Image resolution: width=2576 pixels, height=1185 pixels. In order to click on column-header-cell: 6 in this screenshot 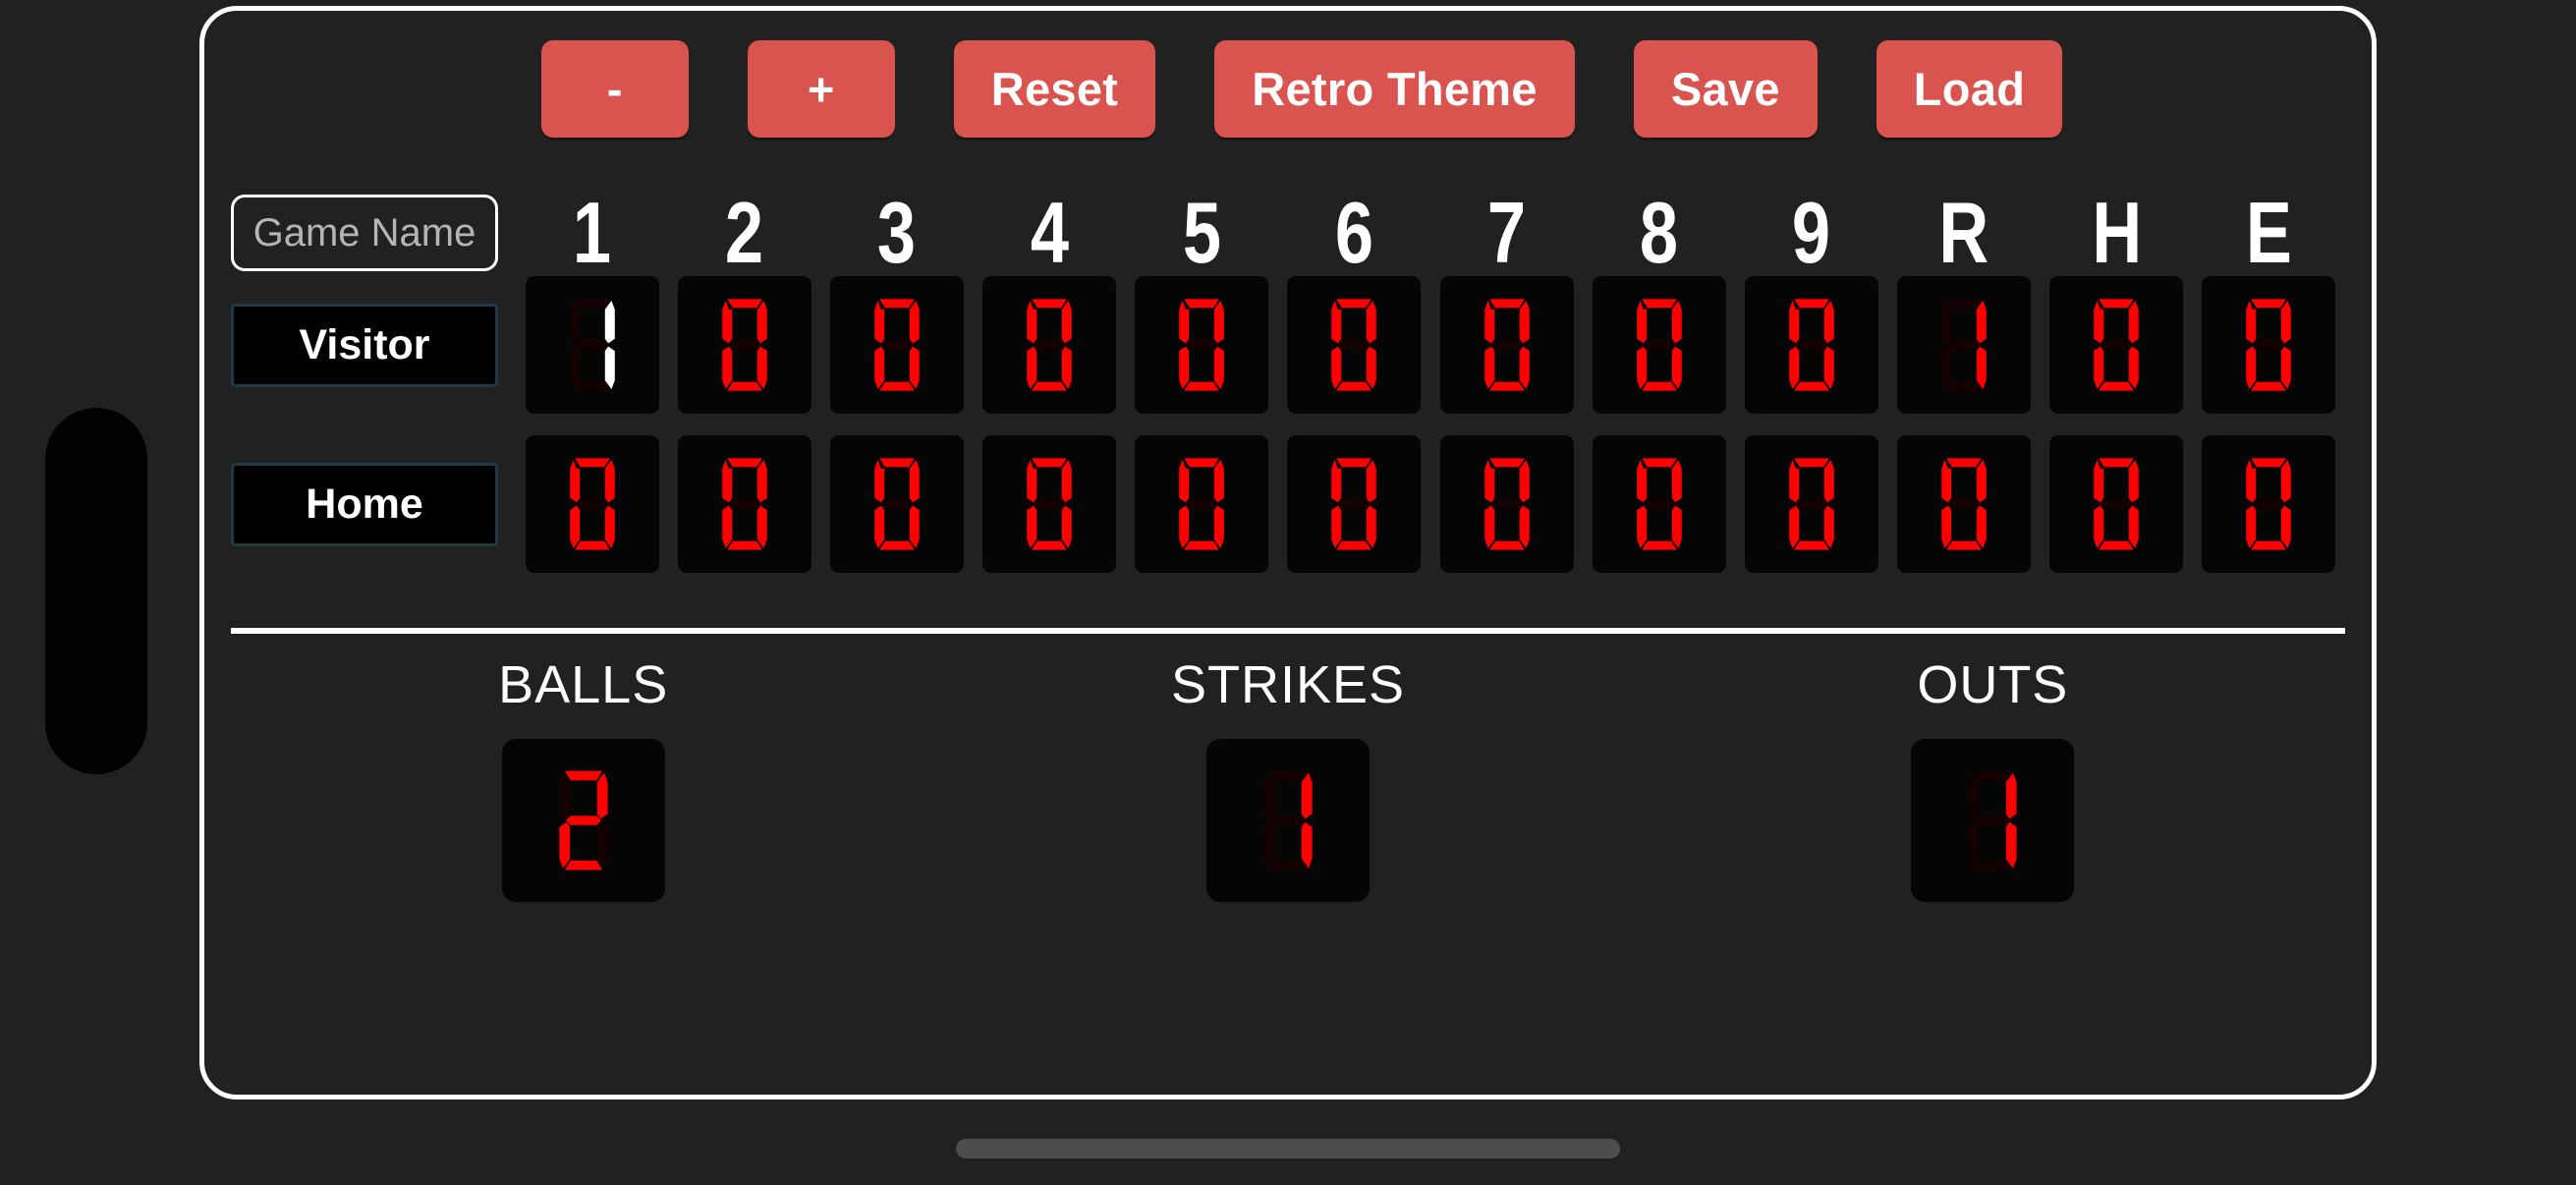, I will do `click(1354, 233)`.